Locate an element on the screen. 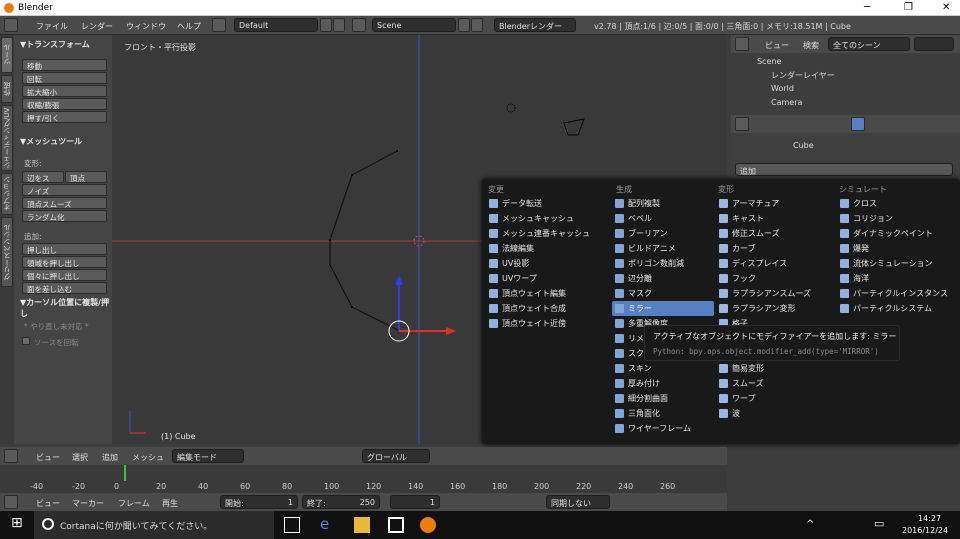  modifier-item: 流体シミュレーション is located at coordinates (897, 263).